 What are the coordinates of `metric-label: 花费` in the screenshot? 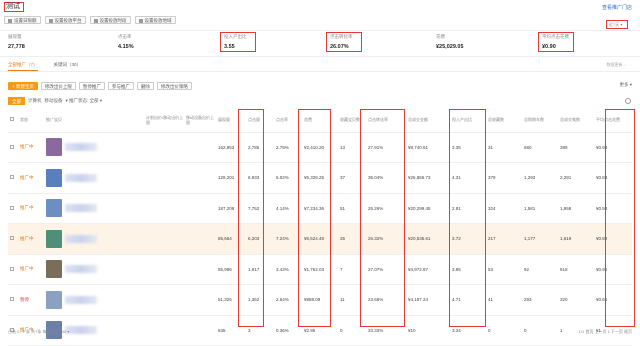 It's located at (440, 36).